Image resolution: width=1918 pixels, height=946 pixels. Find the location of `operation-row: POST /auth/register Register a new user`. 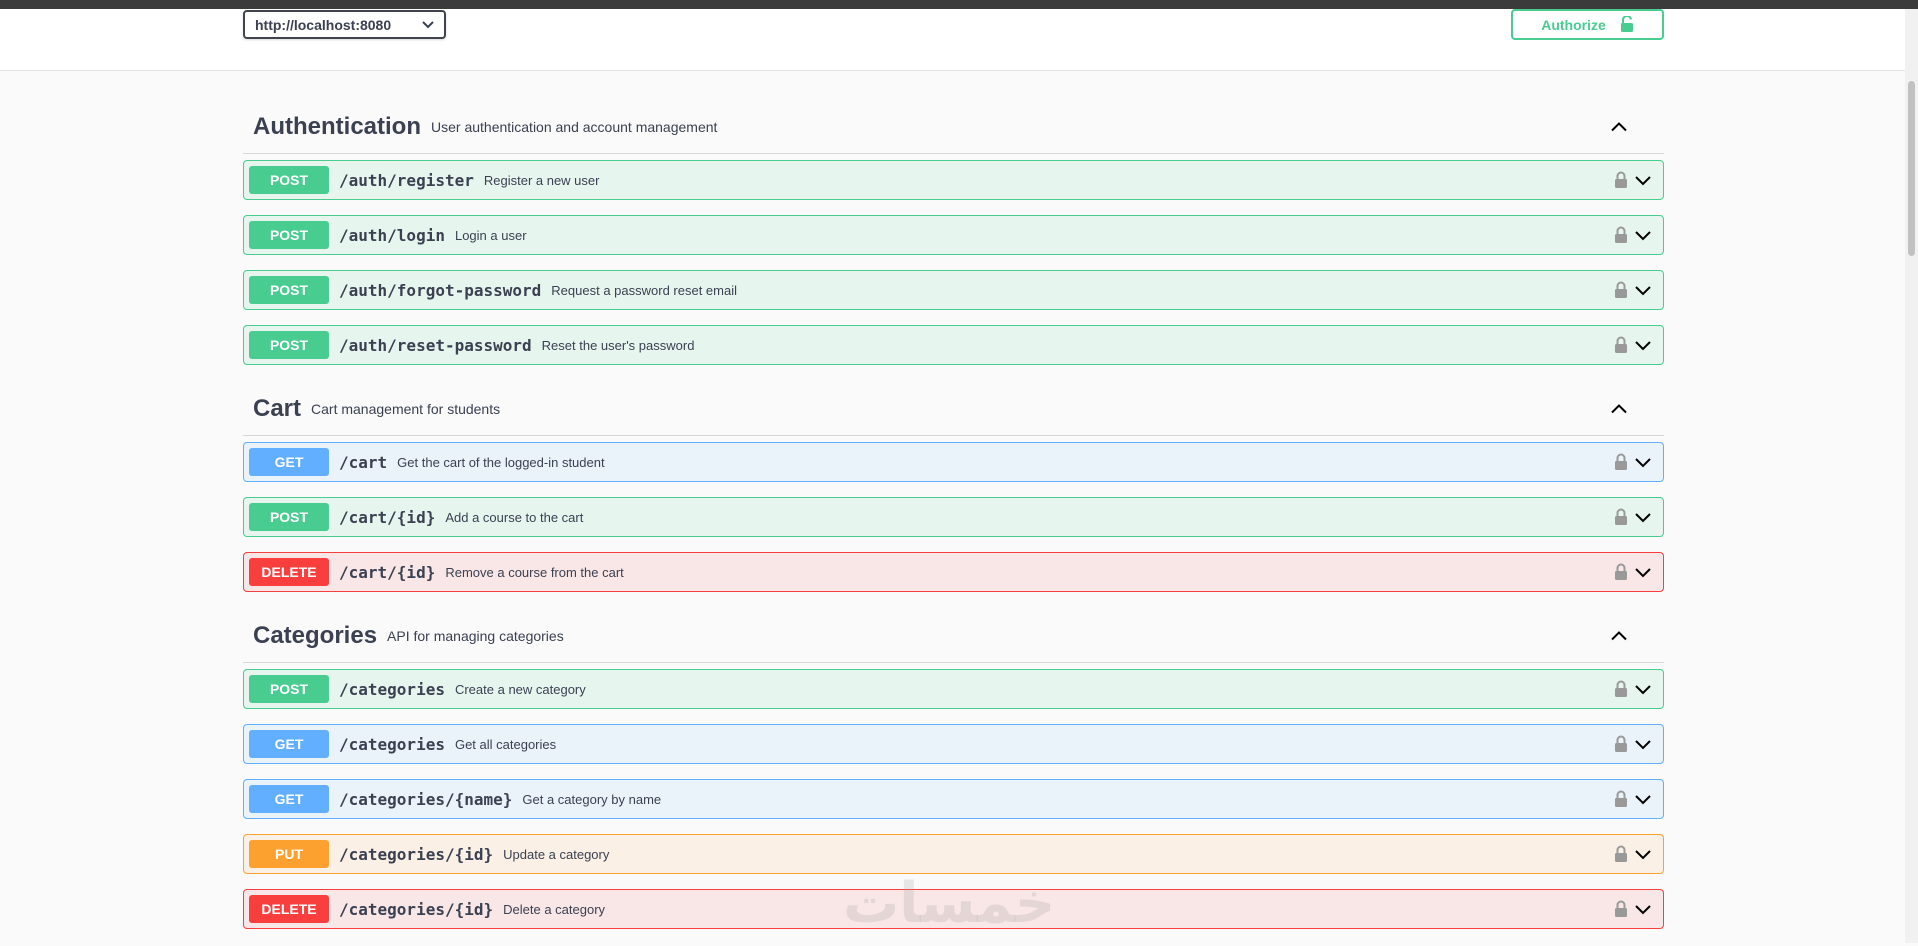

operation-row: POST /auth/register Register a new user is located at coordinates (953, 180).